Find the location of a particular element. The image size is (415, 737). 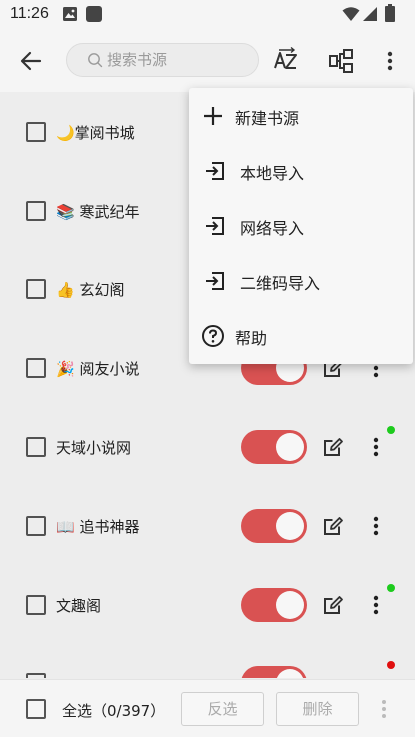

arrow-back-icon is located at coordinates (31, 61).